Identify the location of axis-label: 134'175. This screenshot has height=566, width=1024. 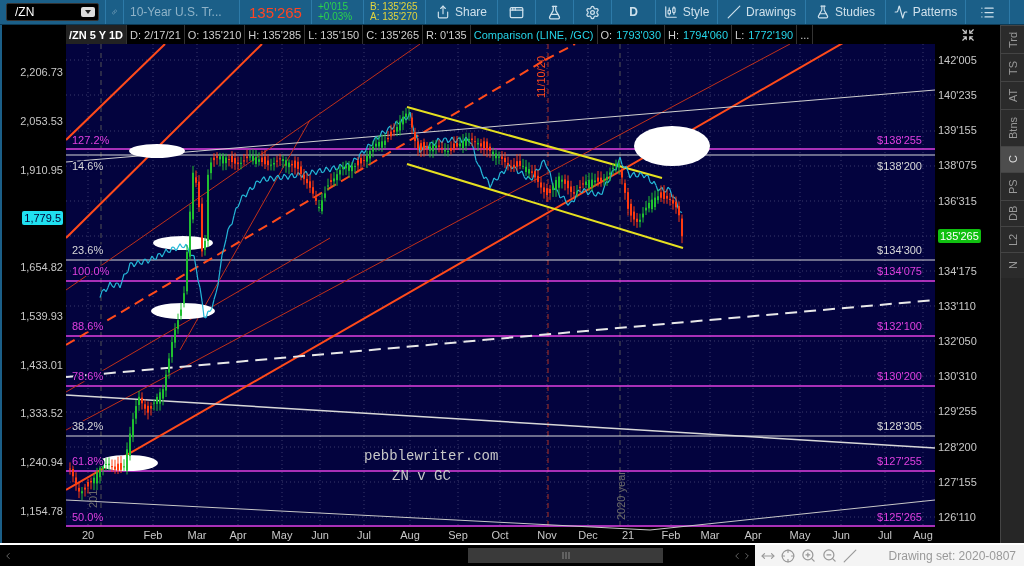
(957, 270).